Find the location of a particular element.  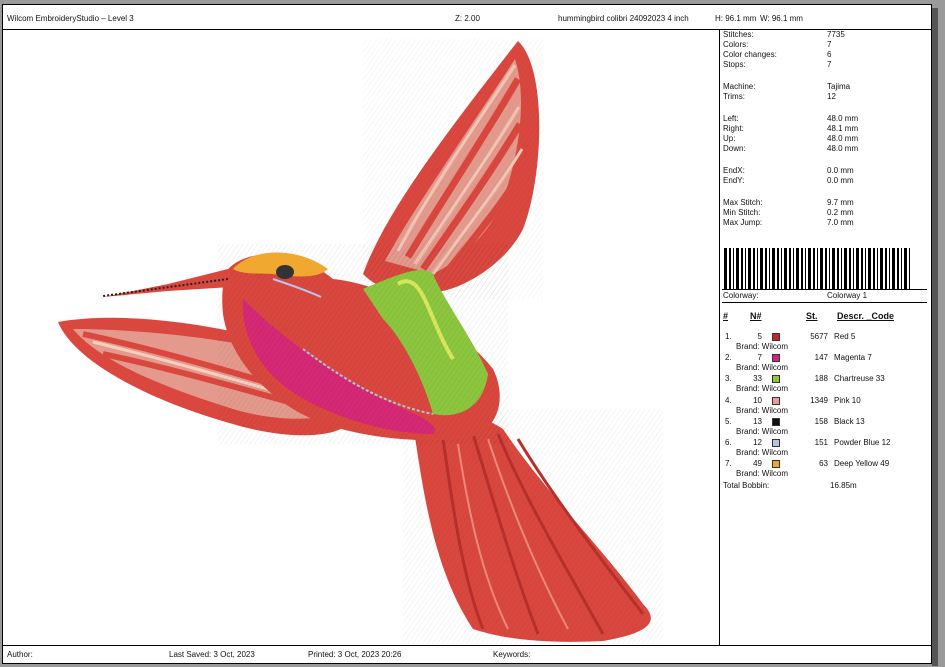

needle-number: 13 is located at coordinates (757, 421).